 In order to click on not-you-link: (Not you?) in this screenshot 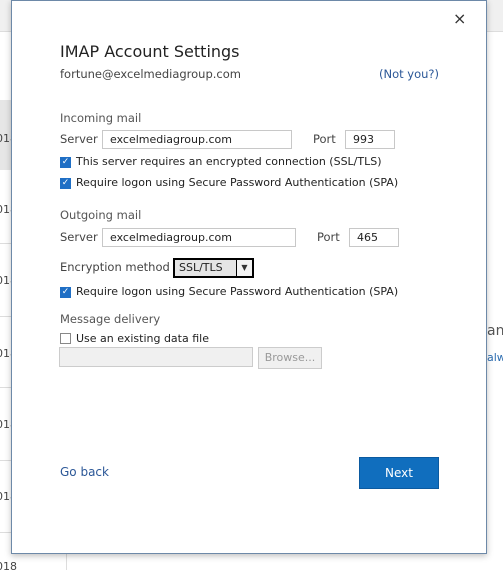, I will do `click(409, 74)`.